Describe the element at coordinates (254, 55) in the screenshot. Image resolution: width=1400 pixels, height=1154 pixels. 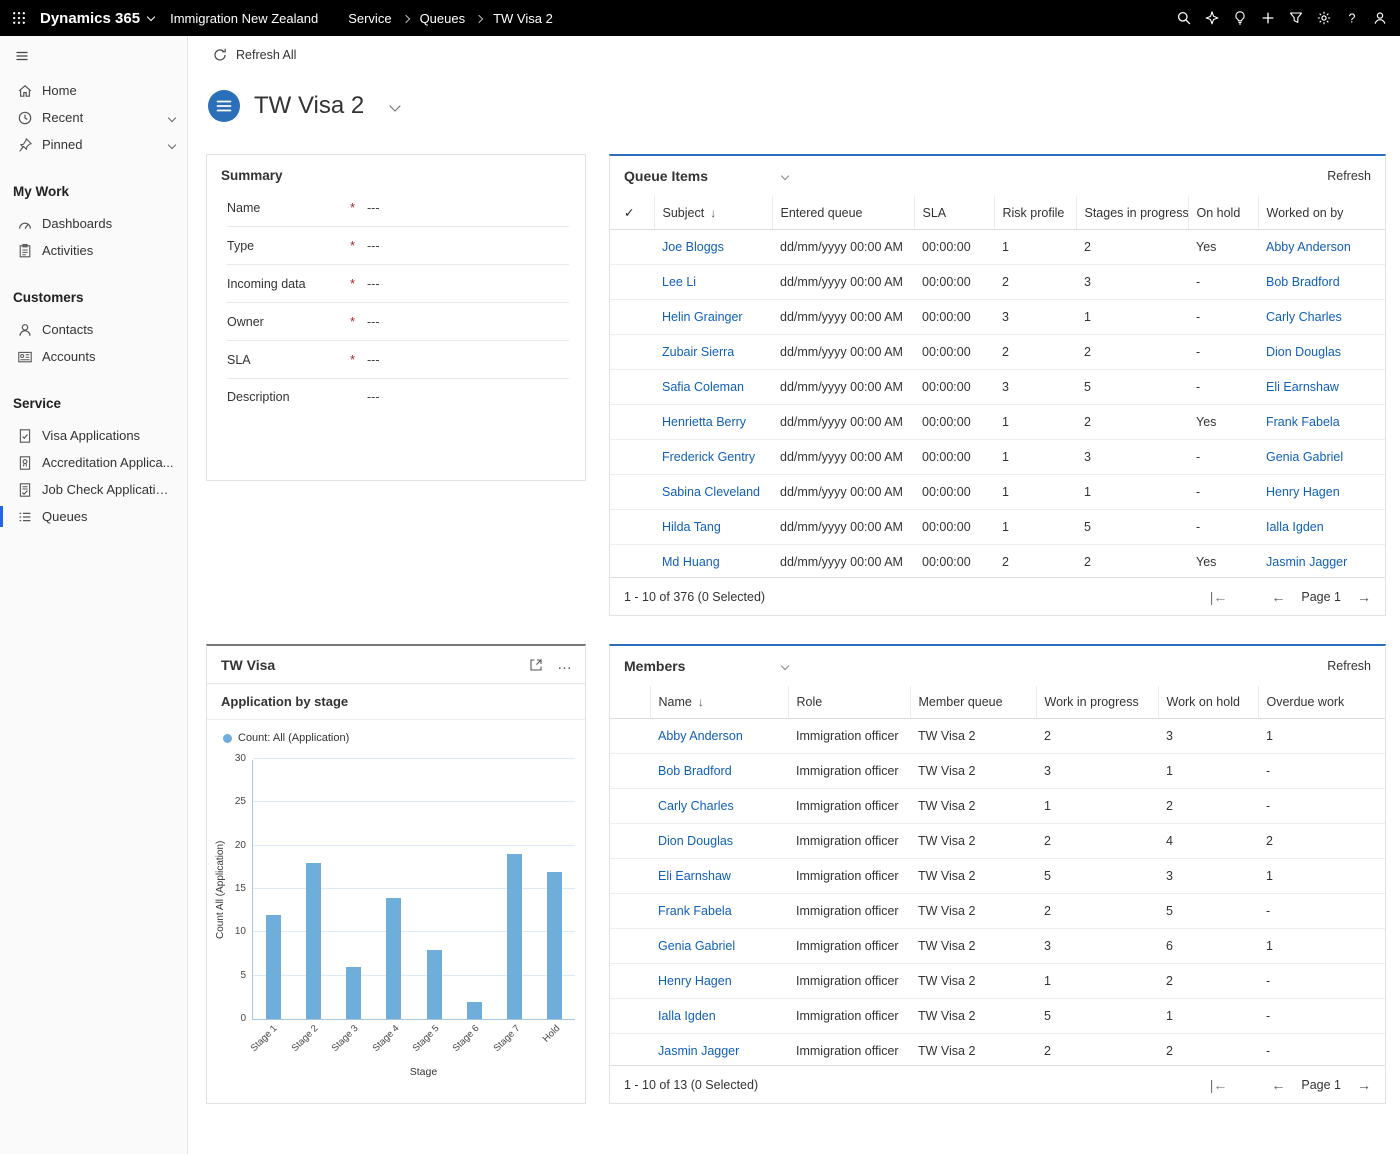
I see `refresh-all-button: Refresh All` at that location.